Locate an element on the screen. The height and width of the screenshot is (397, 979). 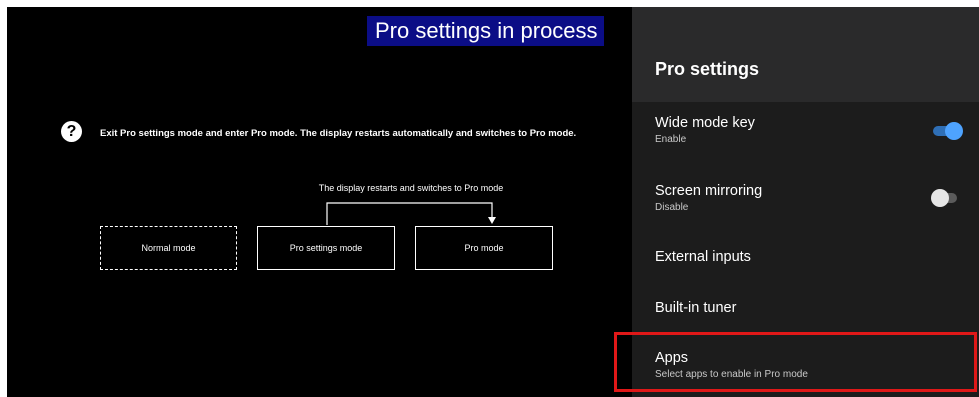
question-icon: ? is located at coordinates (71, 131).